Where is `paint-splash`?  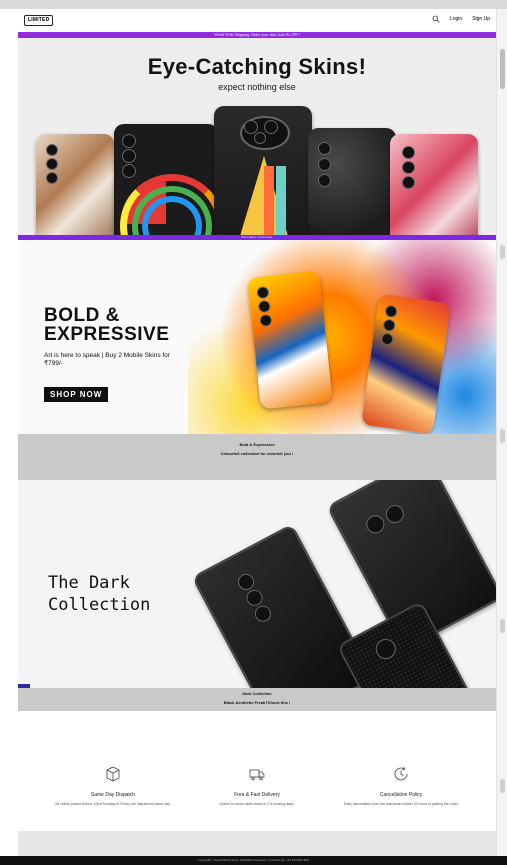 paint-splash is located at coordinates (342, 337).